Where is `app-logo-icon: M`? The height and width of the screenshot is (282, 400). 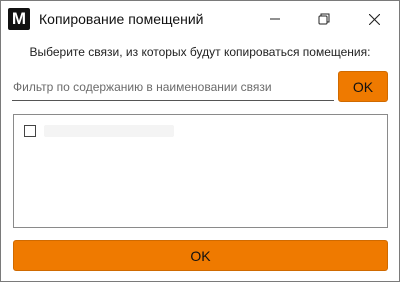 app-logo-icon: M is located at coordinates (19, 19).